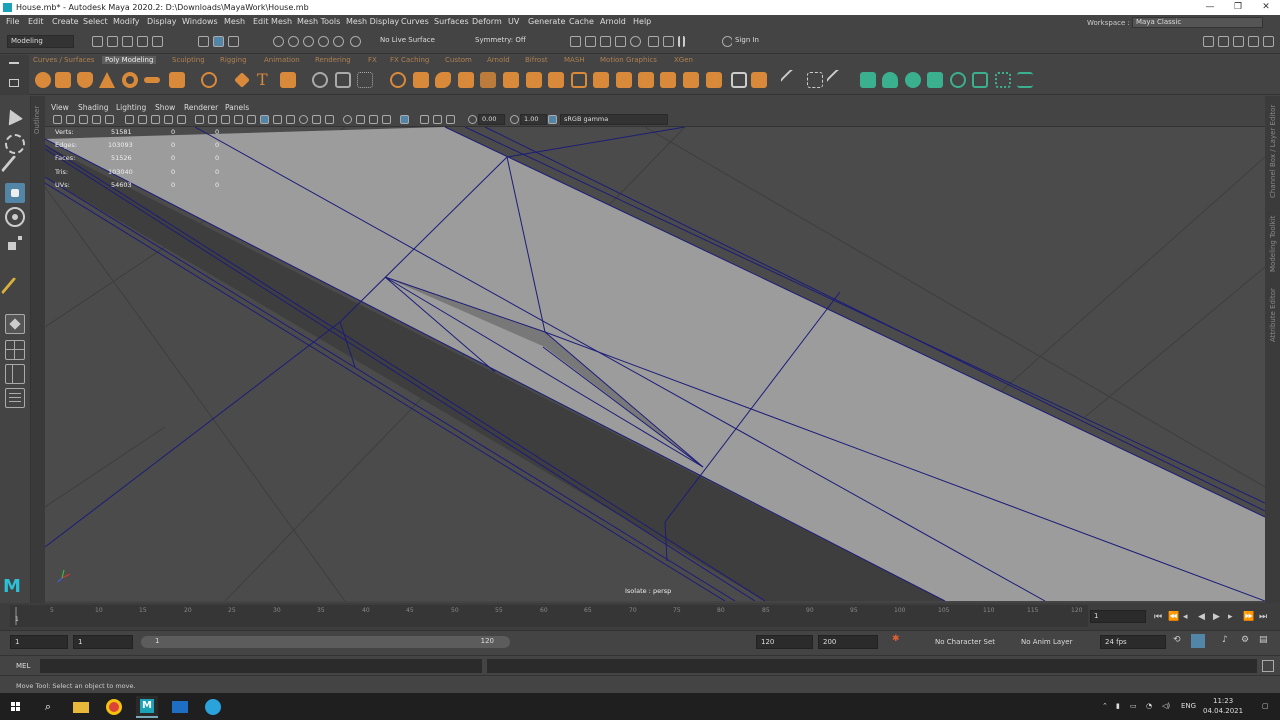  I want to click on menu-windows: Windows, so click(200, 21).